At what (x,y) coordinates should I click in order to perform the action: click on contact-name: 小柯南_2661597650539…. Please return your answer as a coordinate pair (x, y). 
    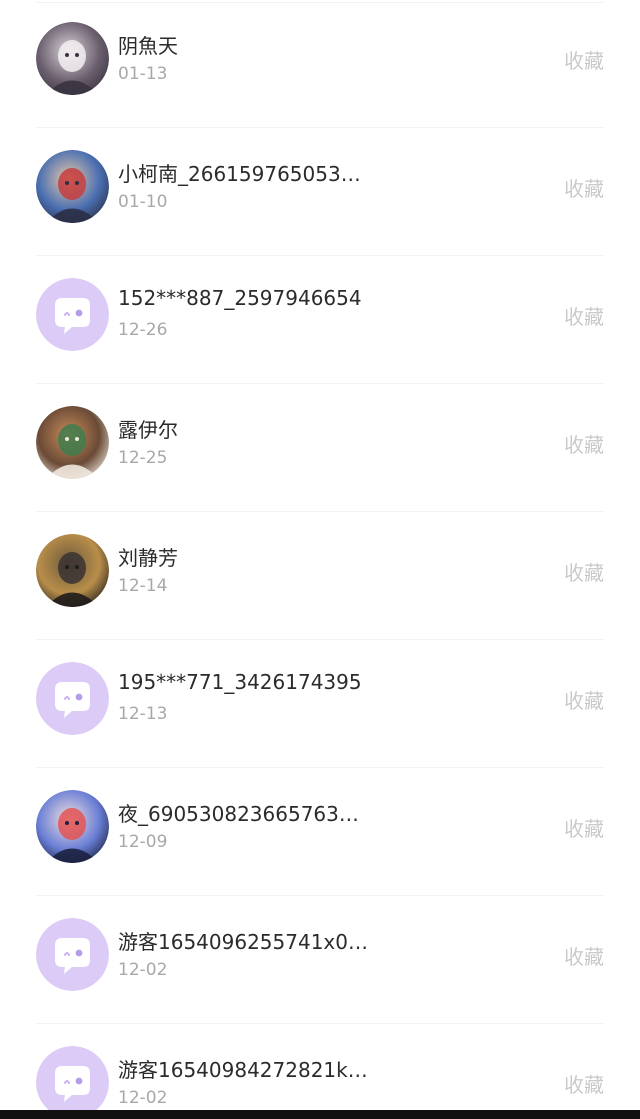
    Looking at the image, I should click on (243, 174).